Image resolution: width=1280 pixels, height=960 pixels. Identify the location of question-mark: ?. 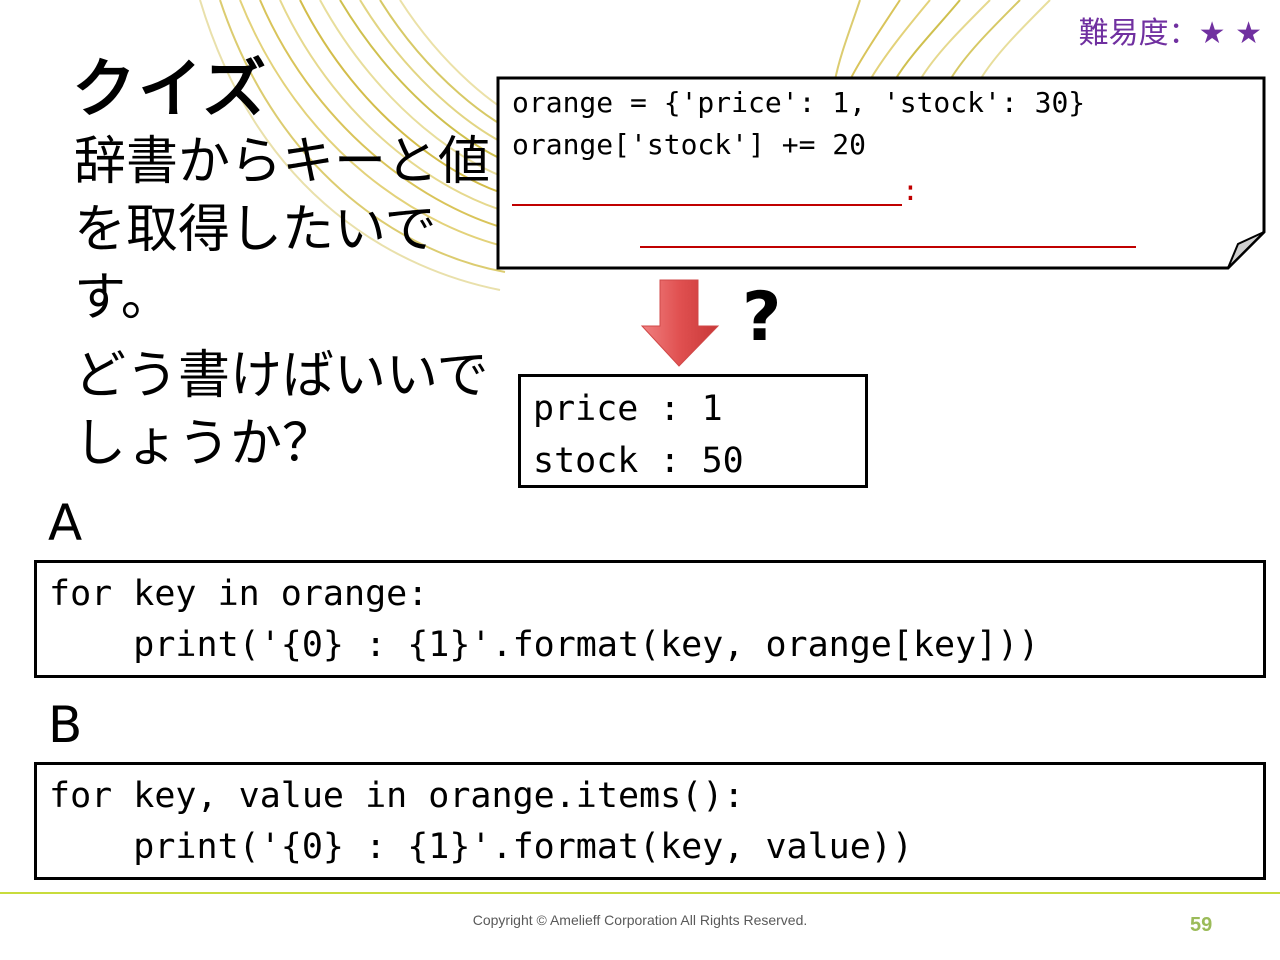
(762, 317).